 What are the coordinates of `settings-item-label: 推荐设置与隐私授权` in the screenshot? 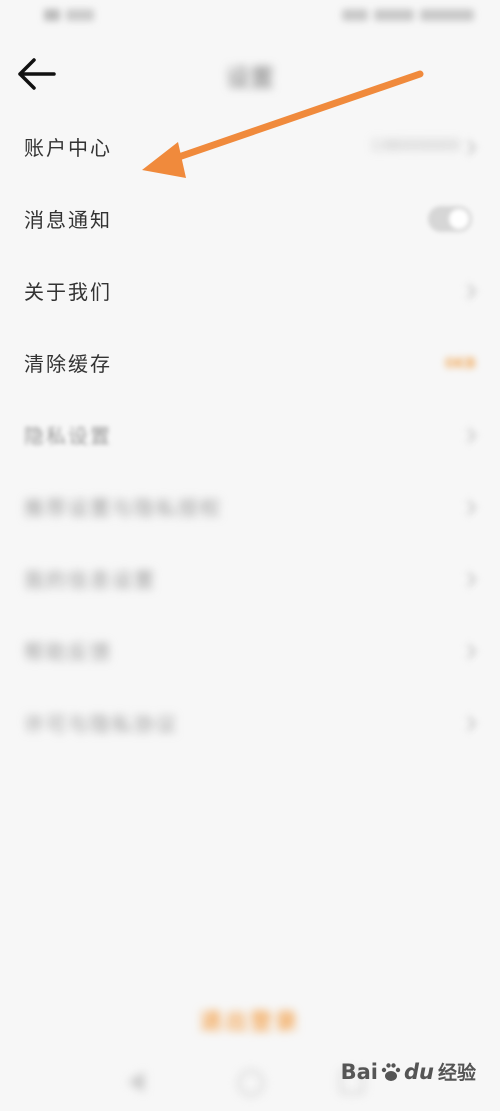 It's located at (123, 508).